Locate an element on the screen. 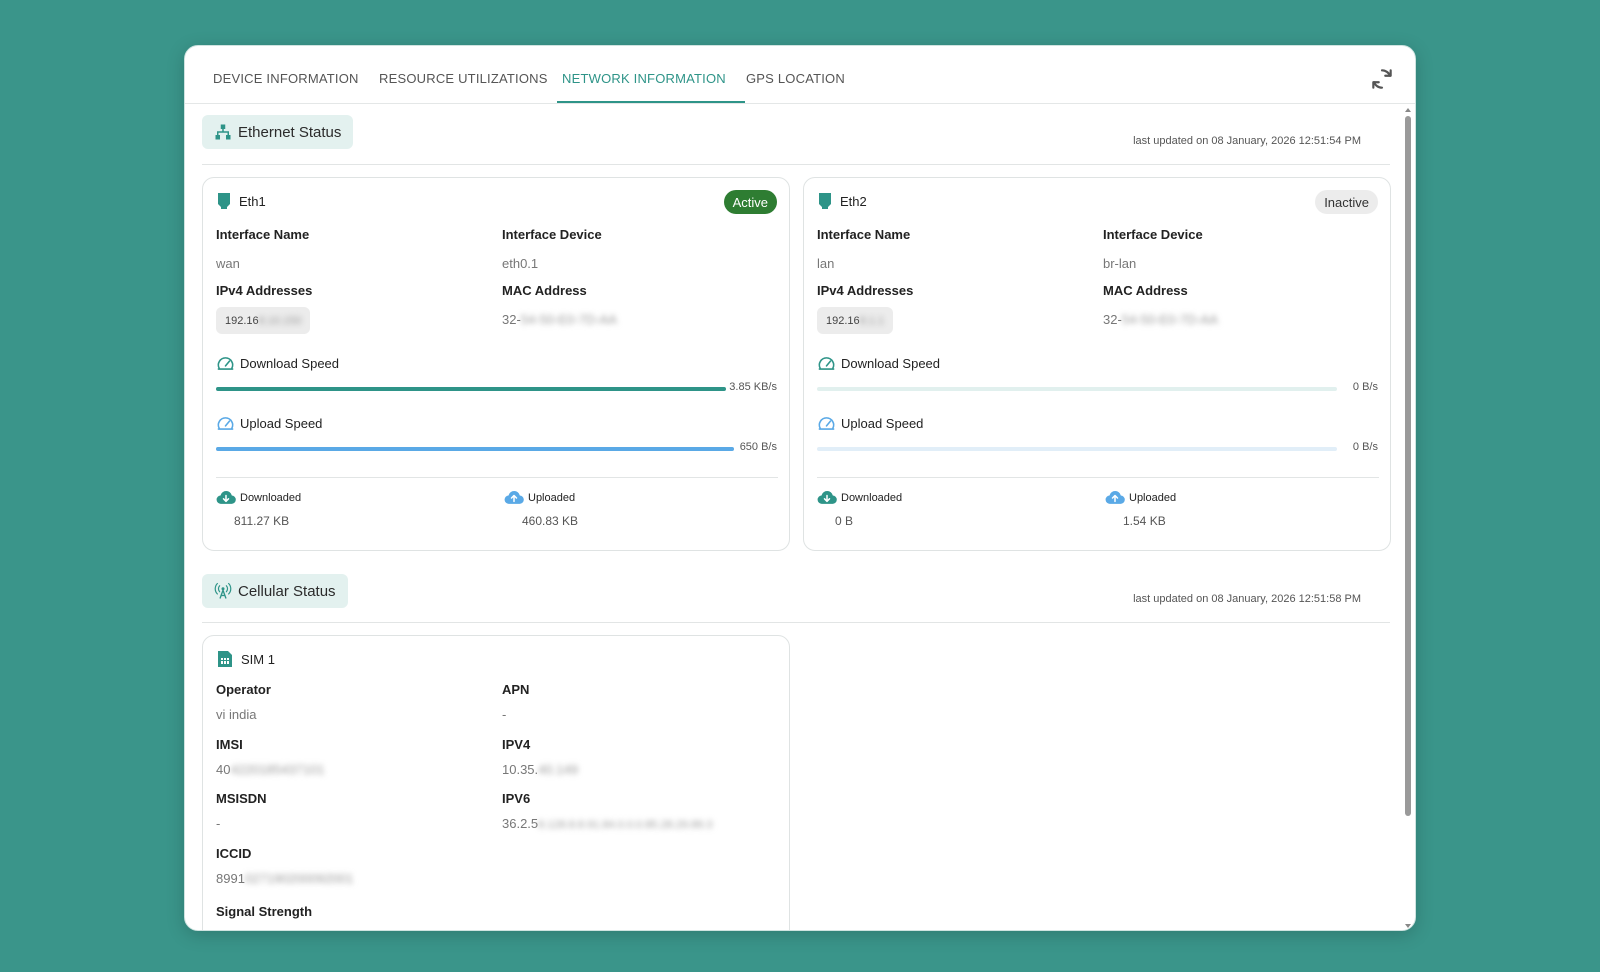 This screenshot has width=1600, height=972. ipv4-hidden: 40.149 is located at coordinates (558, 769).